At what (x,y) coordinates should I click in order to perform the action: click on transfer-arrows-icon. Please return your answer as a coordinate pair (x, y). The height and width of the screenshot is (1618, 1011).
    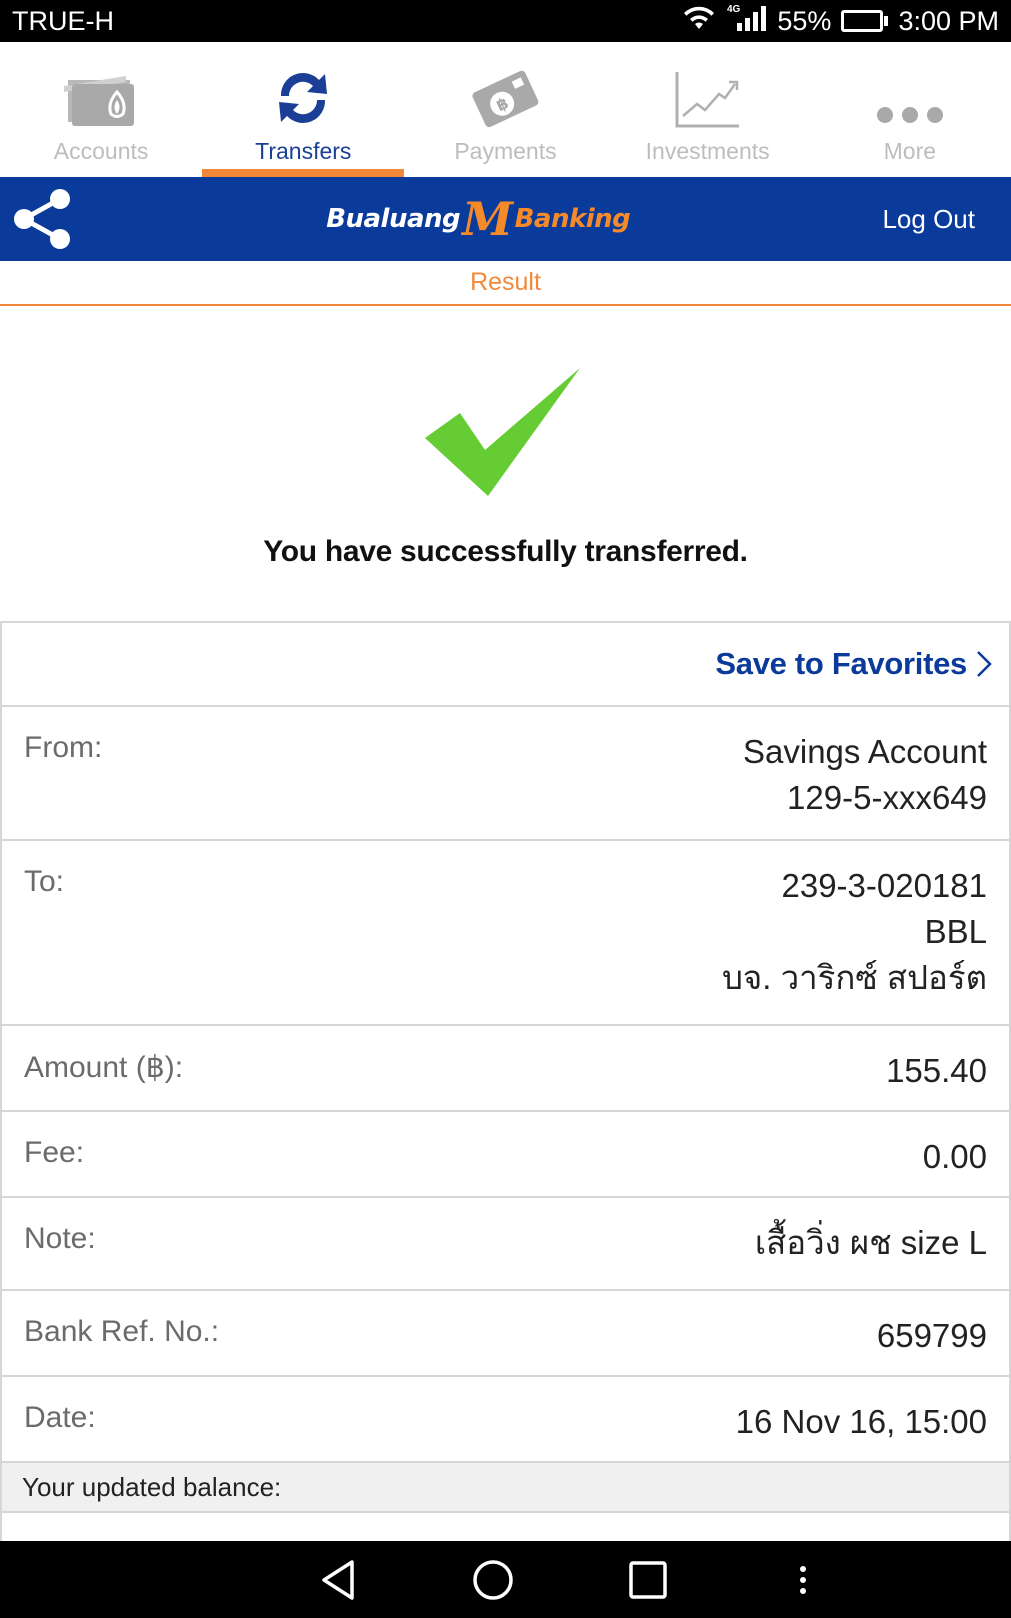
    Looking at the image, I should click on (303, 98).